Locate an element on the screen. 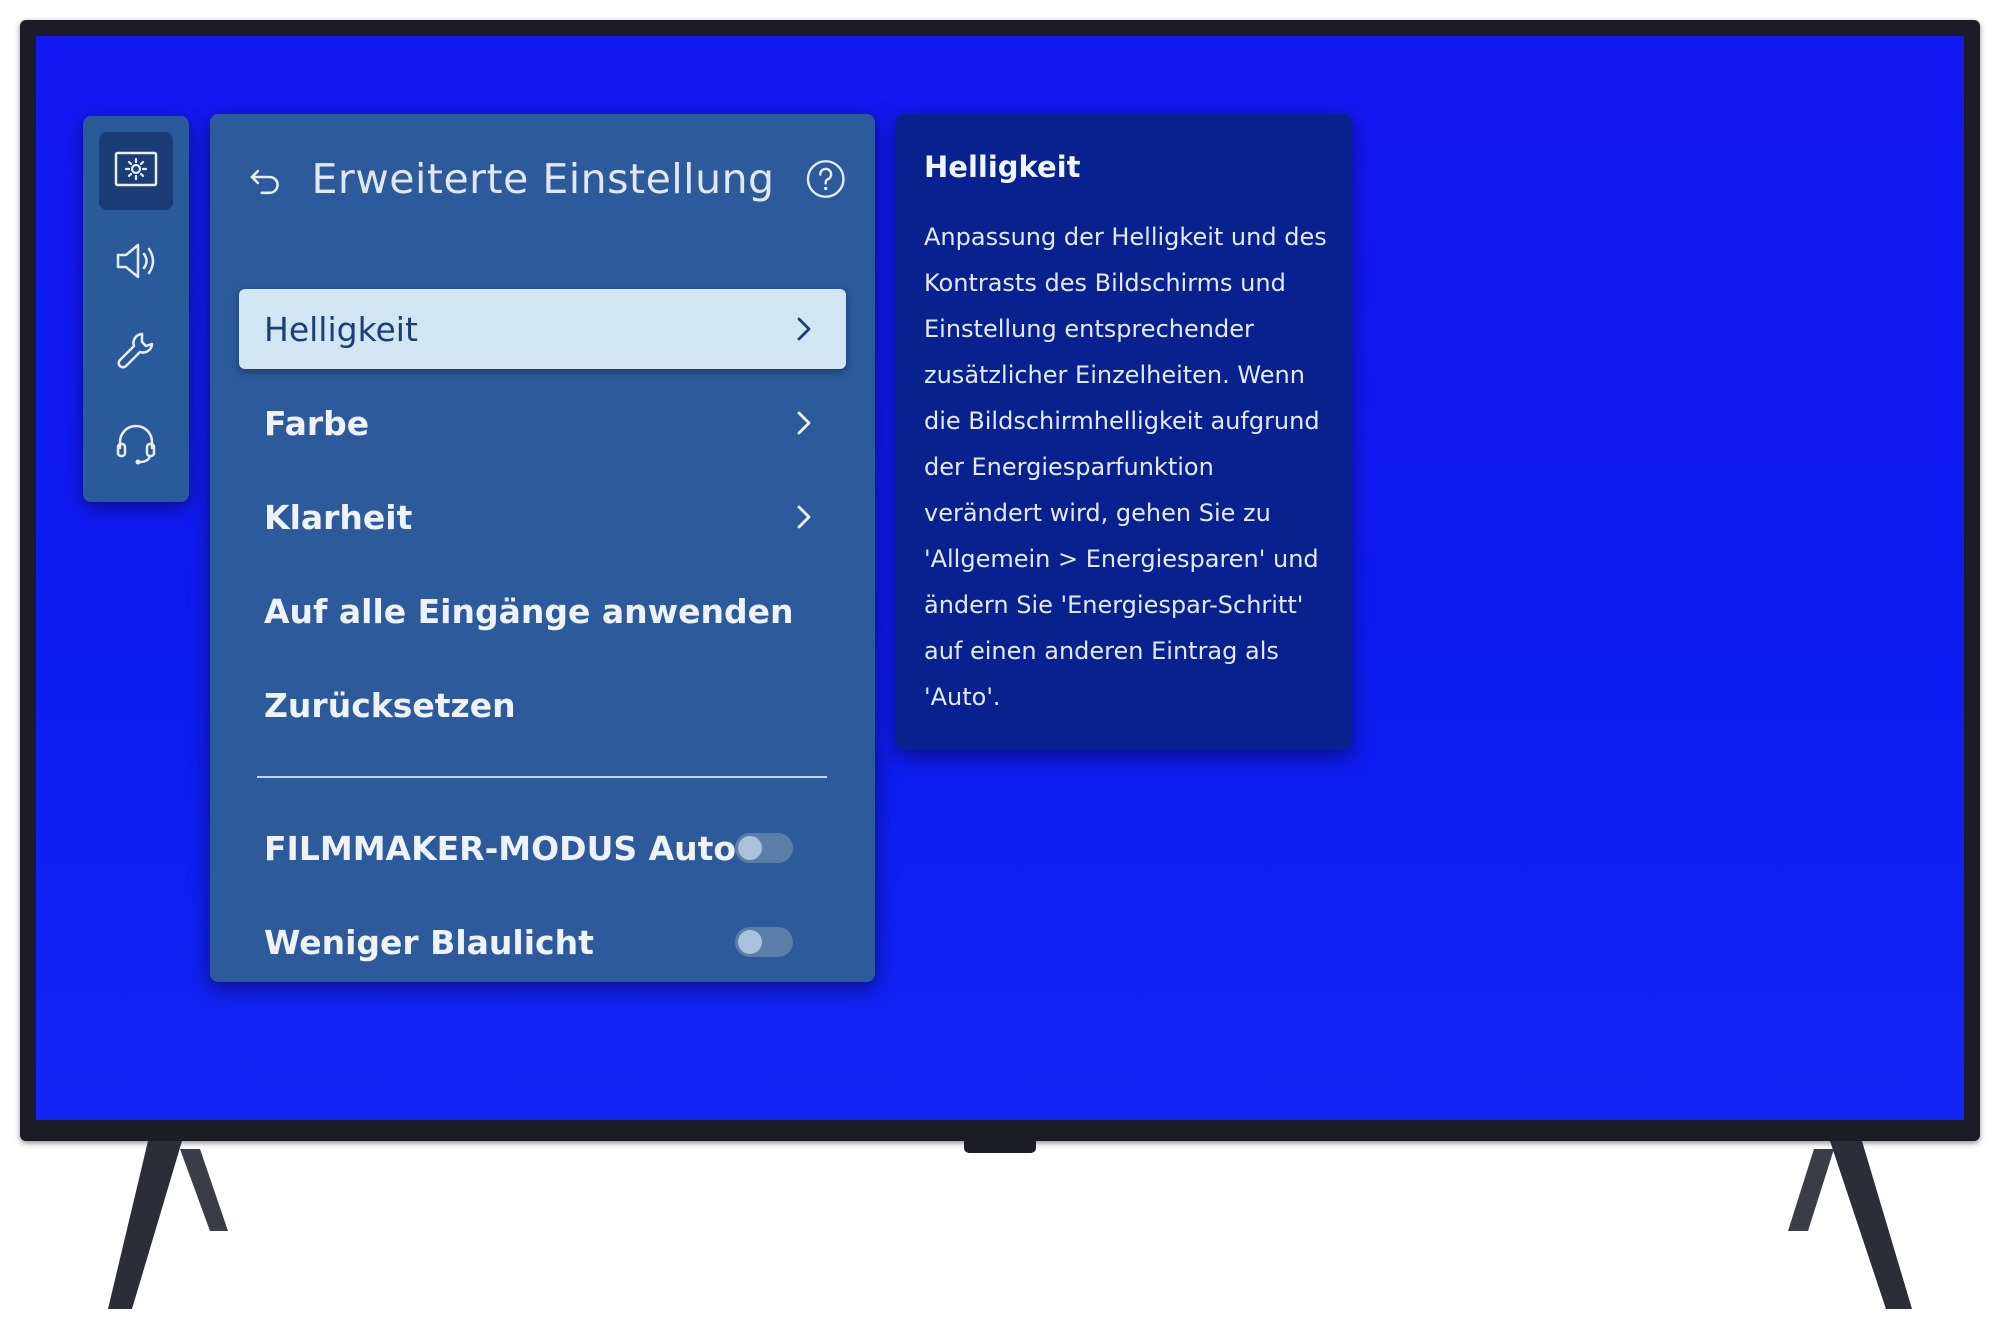 This screenshot has width=2000, height=1322. speaker-icon is located at coordinates (135, 261).